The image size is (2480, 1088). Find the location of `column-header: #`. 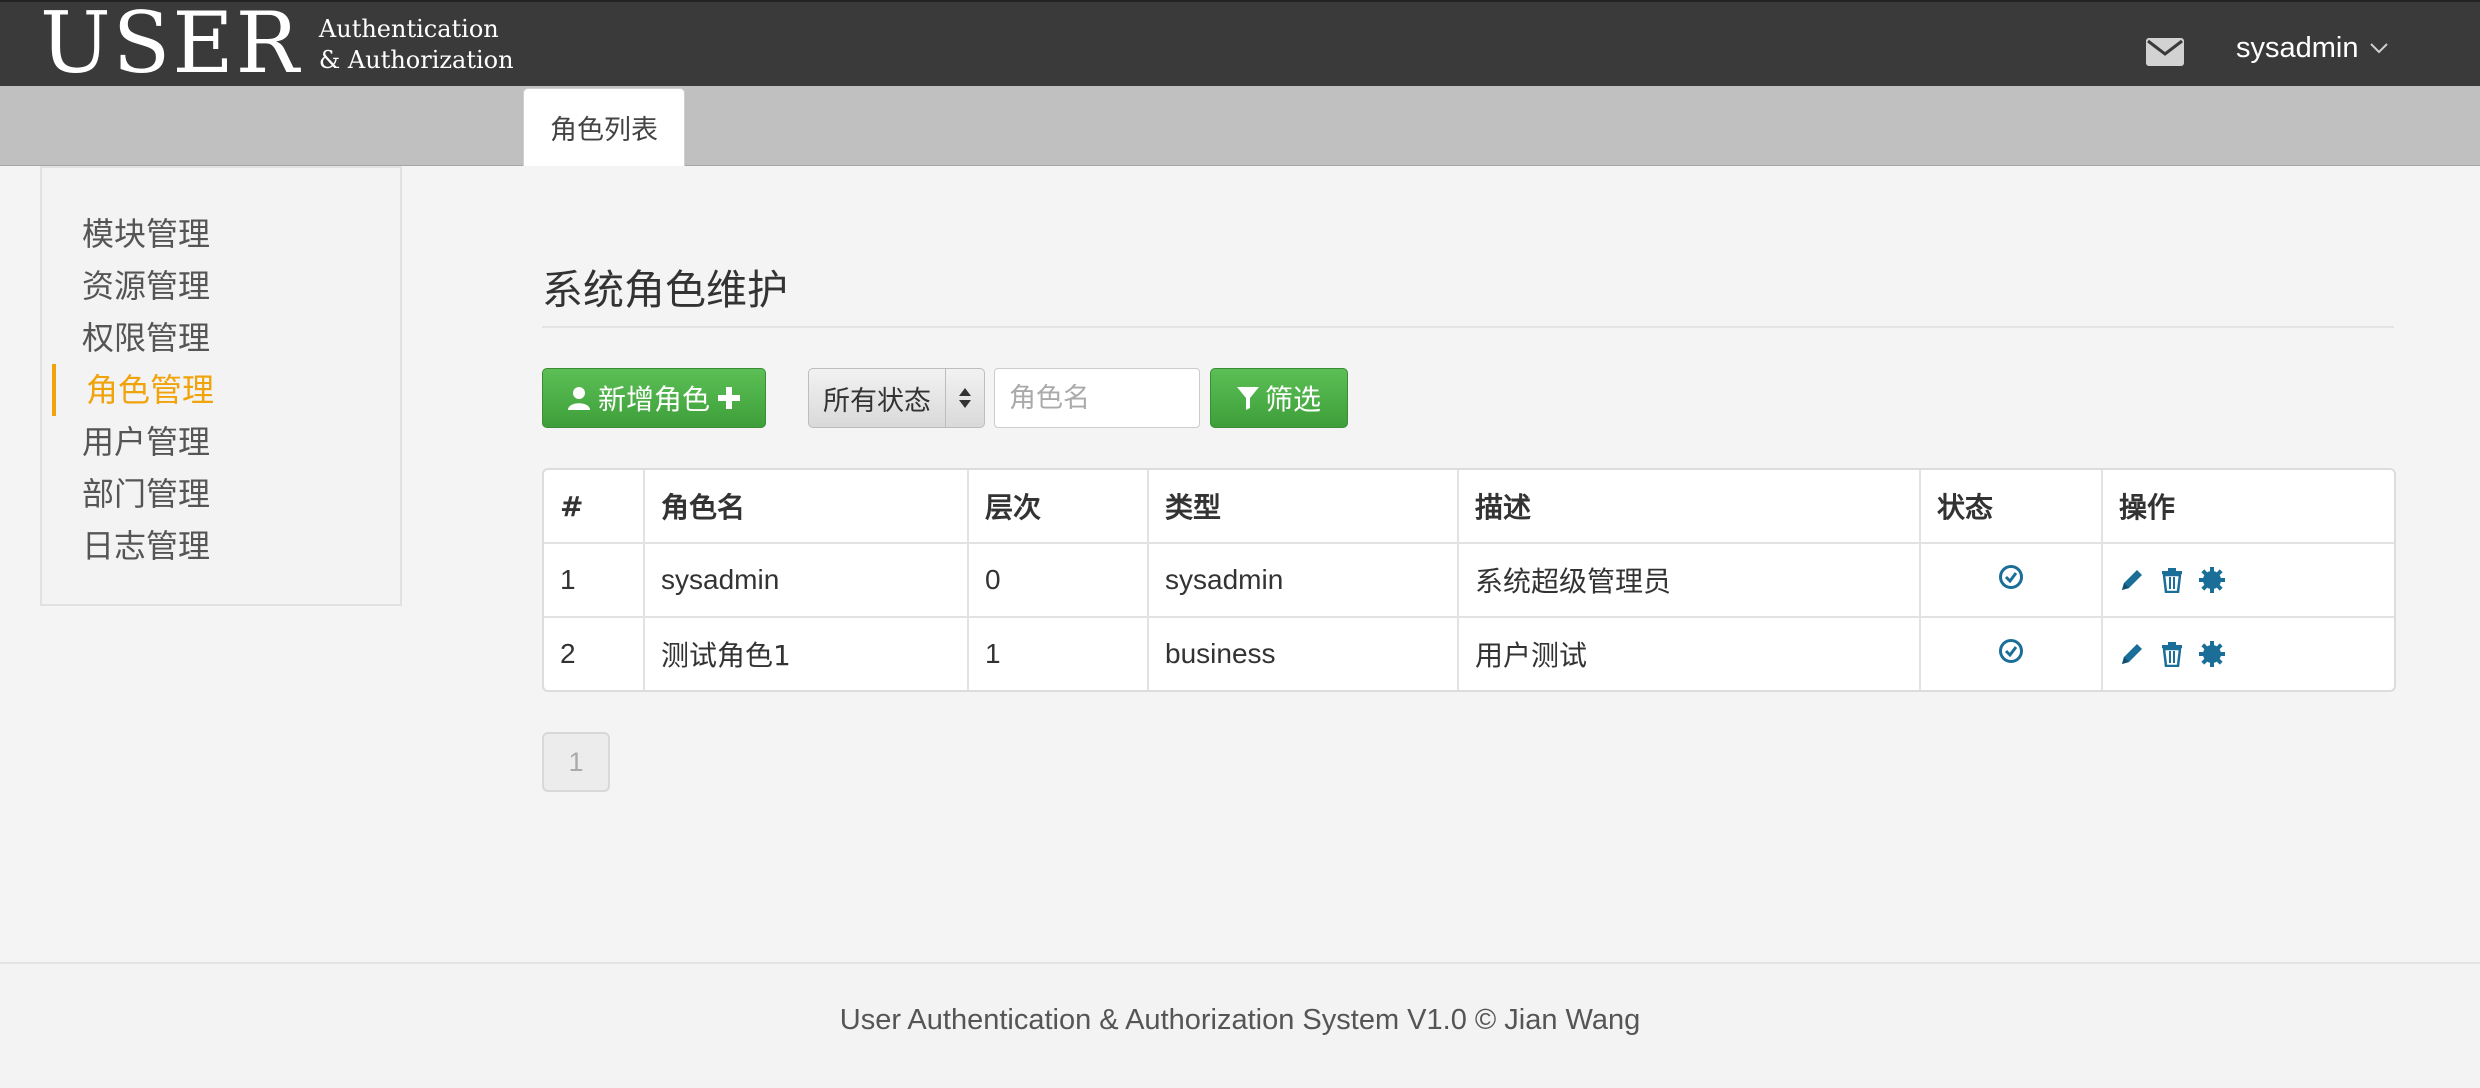

column-header: # is located at coordinates (594, 507).